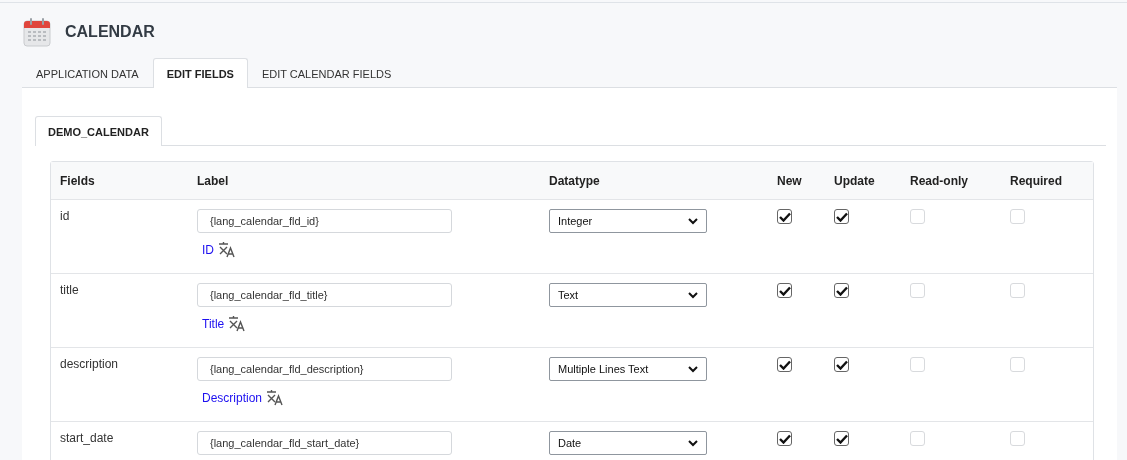  I want to click on tab: EDIT CALENDAR FIELDS, so click(326, 73).